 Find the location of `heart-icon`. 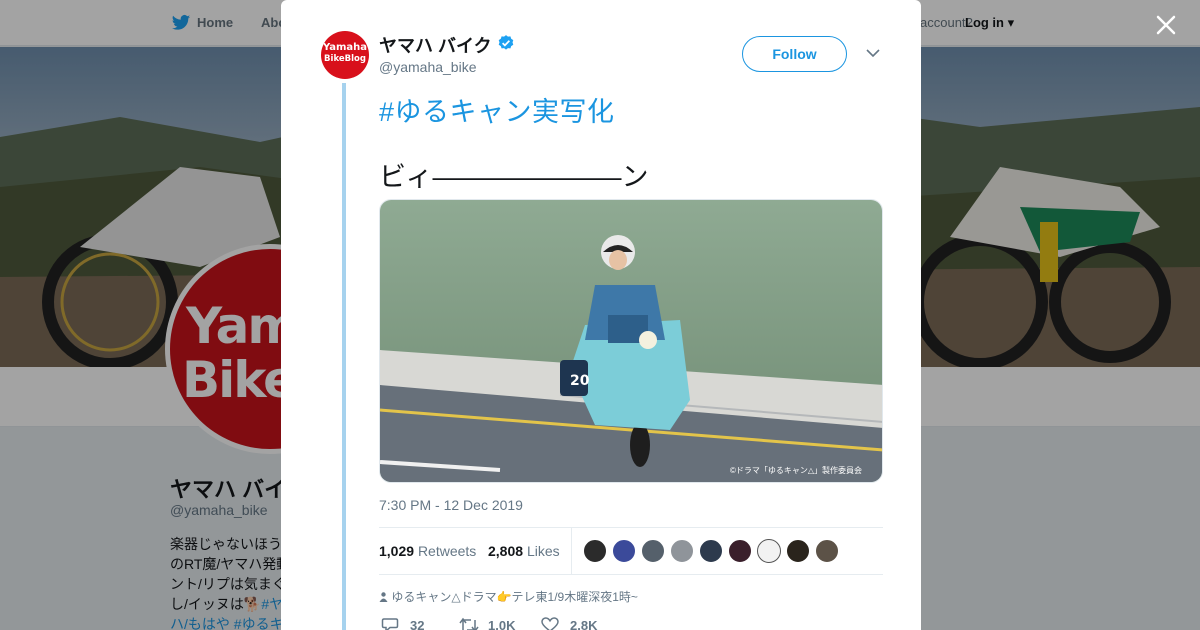

heart-icon is located at coordinates (550, 623).